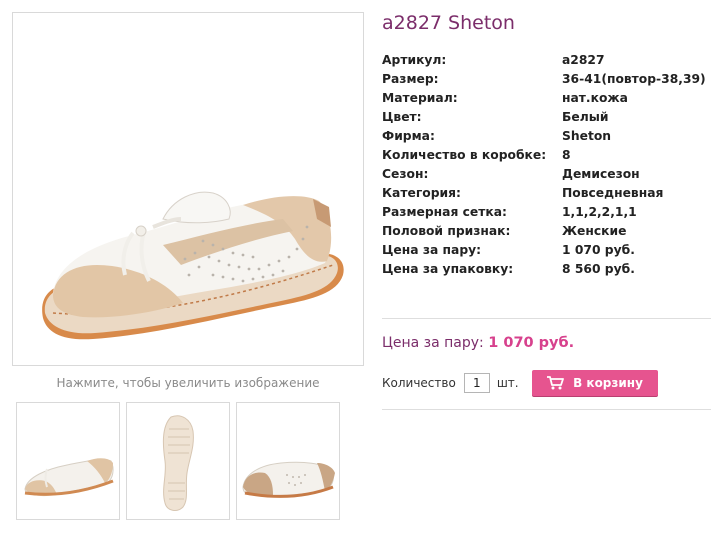  What do you see at coordinates (546, 269) in the screenshot?
I see `spec-row-price-pack: Цена за упаковку: 8 560 руб.` at bounding box center [546, 269].